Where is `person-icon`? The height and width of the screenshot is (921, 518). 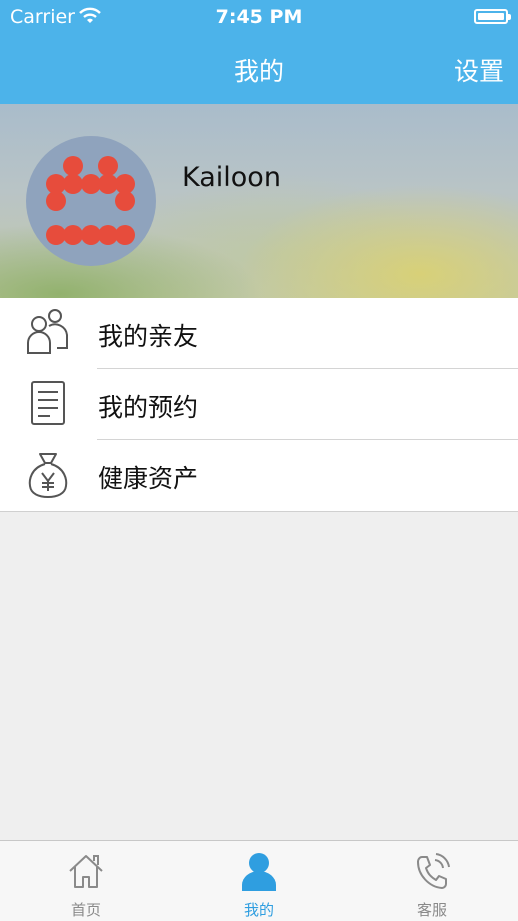 person-icon is located at coordinates (259, 872).